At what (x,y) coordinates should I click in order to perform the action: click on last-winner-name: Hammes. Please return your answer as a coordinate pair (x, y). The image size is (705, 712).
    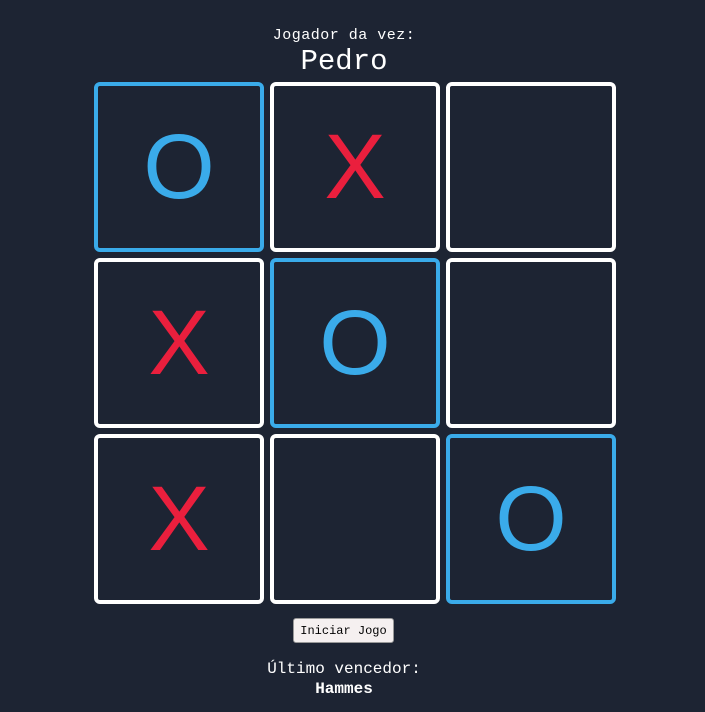
    Looking at the image, I should click on (344, 689).